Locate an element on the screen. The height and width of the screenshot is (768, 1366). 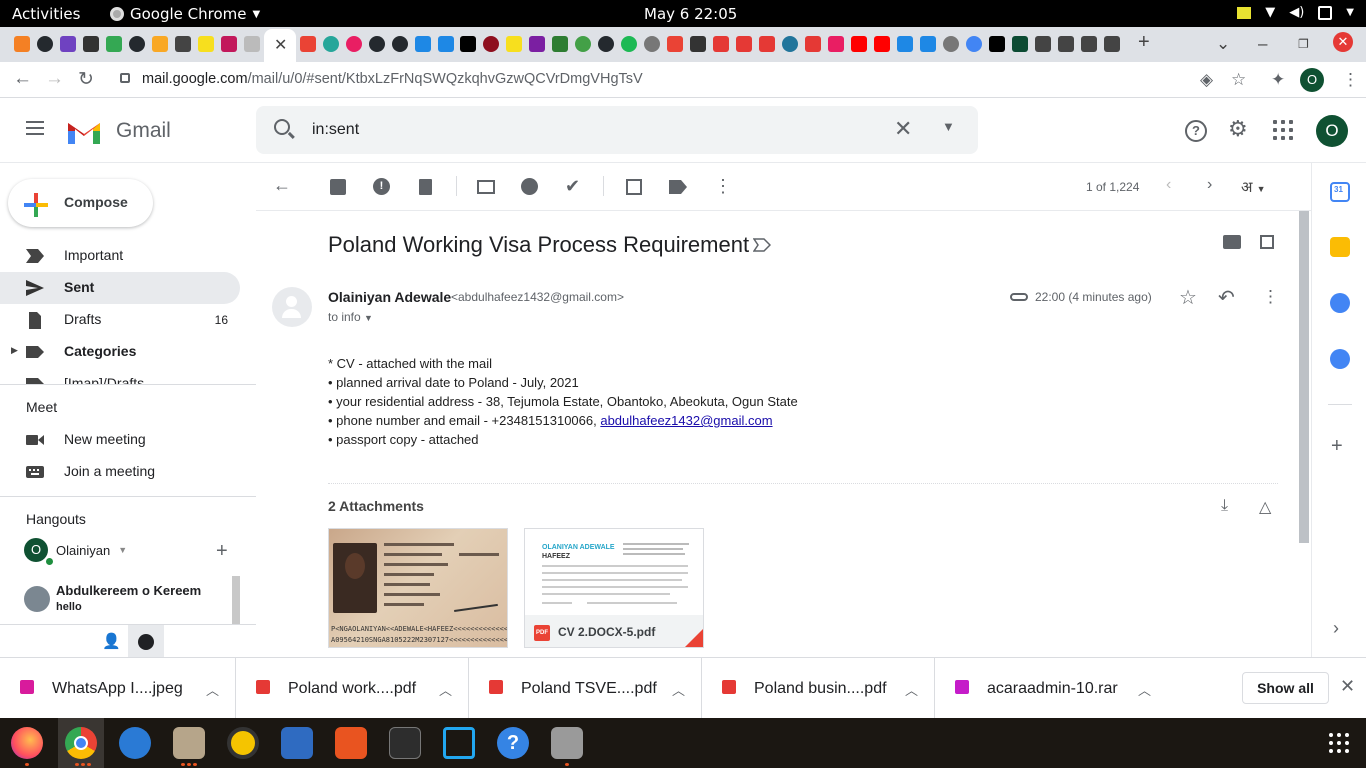
terminal-icon is located at coordinates (405, 743).